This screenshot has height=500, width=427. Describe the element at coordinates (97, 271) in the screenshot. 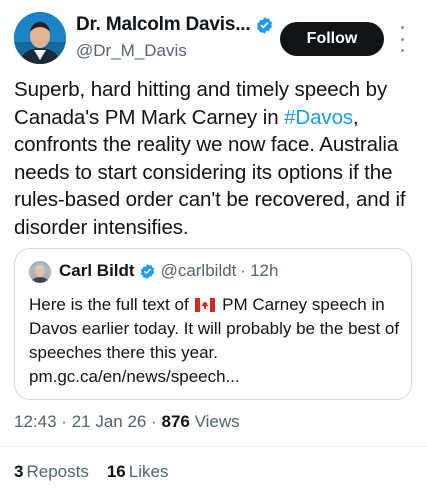

I see `quote-author-name: Carl Bildt` at that location.